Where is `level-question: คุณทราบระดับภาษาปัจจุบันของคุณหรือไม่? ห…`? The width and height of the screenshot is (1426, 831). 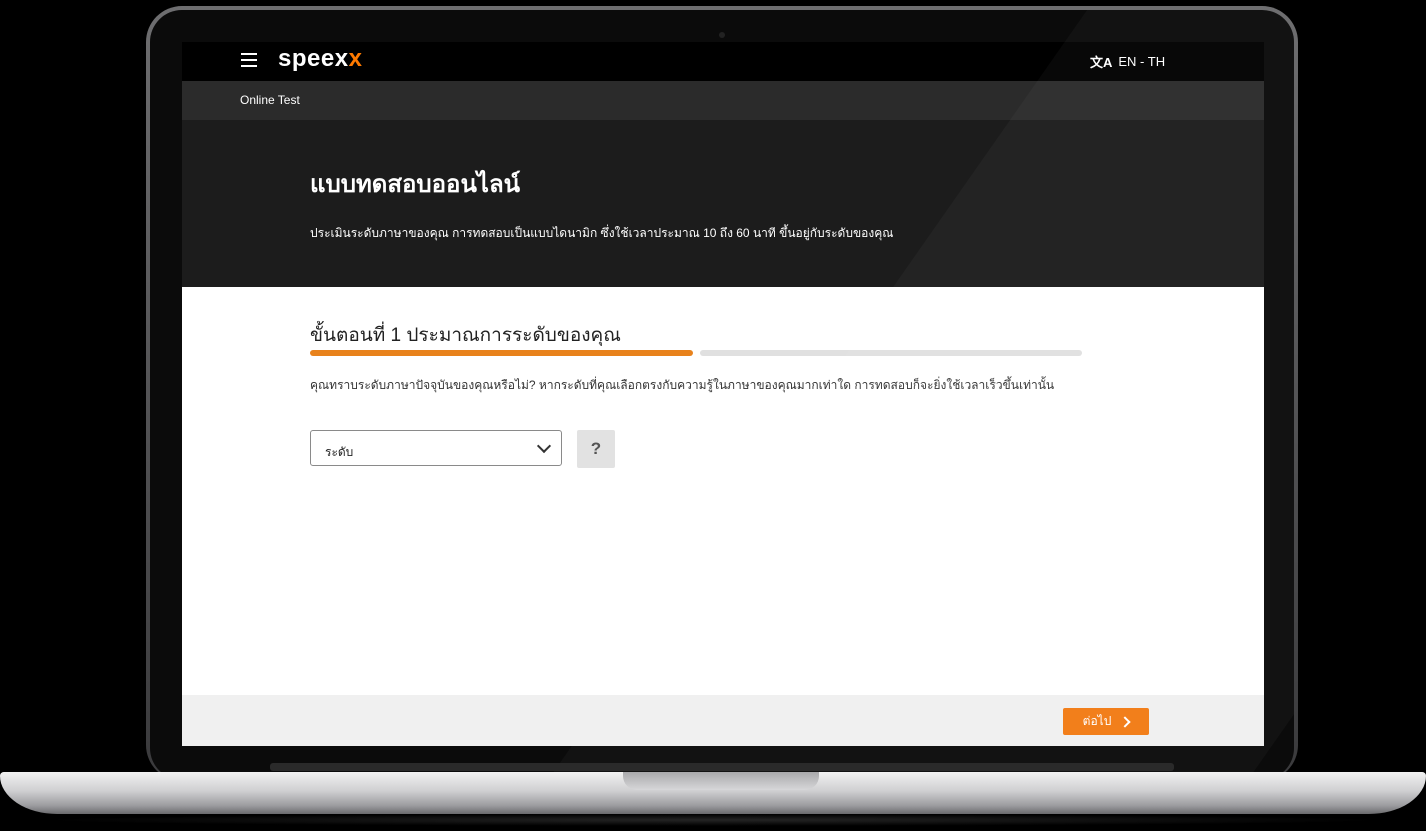
level-question: คุณทราบระดับภาษาปัจจุบันของคุณหรือไม่? ห… is located at coordinates (682, 385).